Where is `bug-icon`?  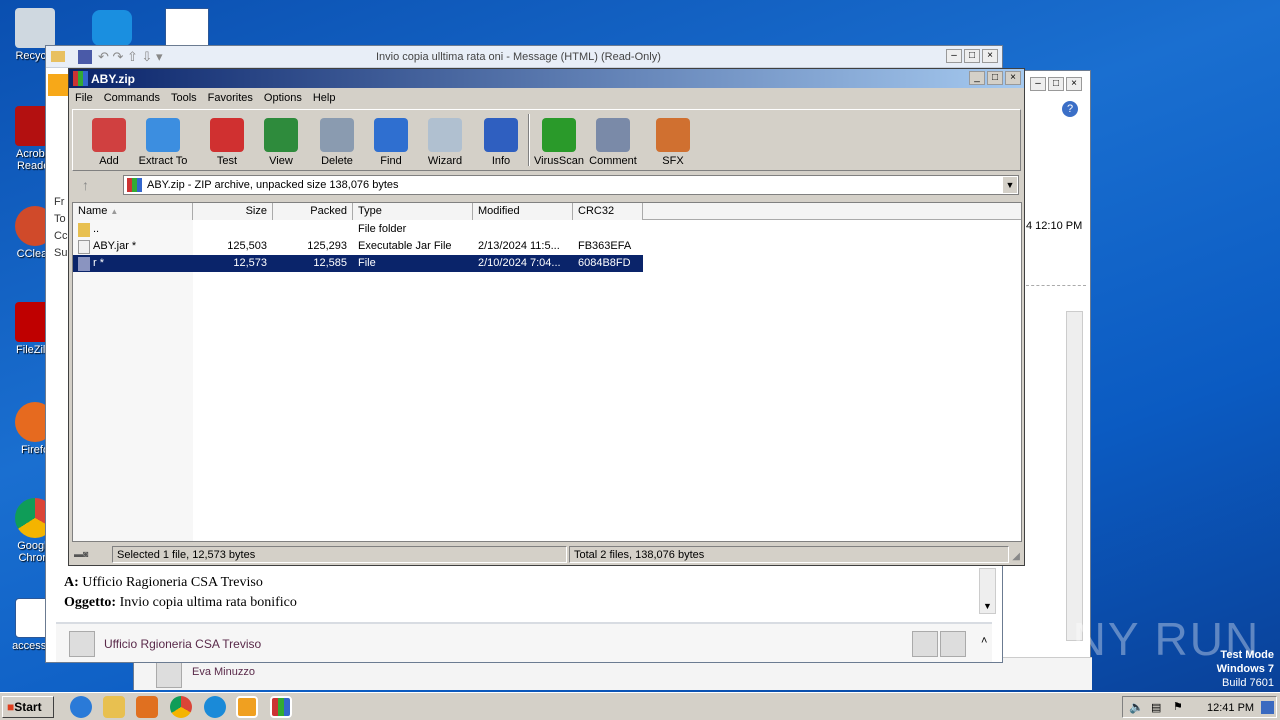 bug-icon is located at coordinates (559, 135).